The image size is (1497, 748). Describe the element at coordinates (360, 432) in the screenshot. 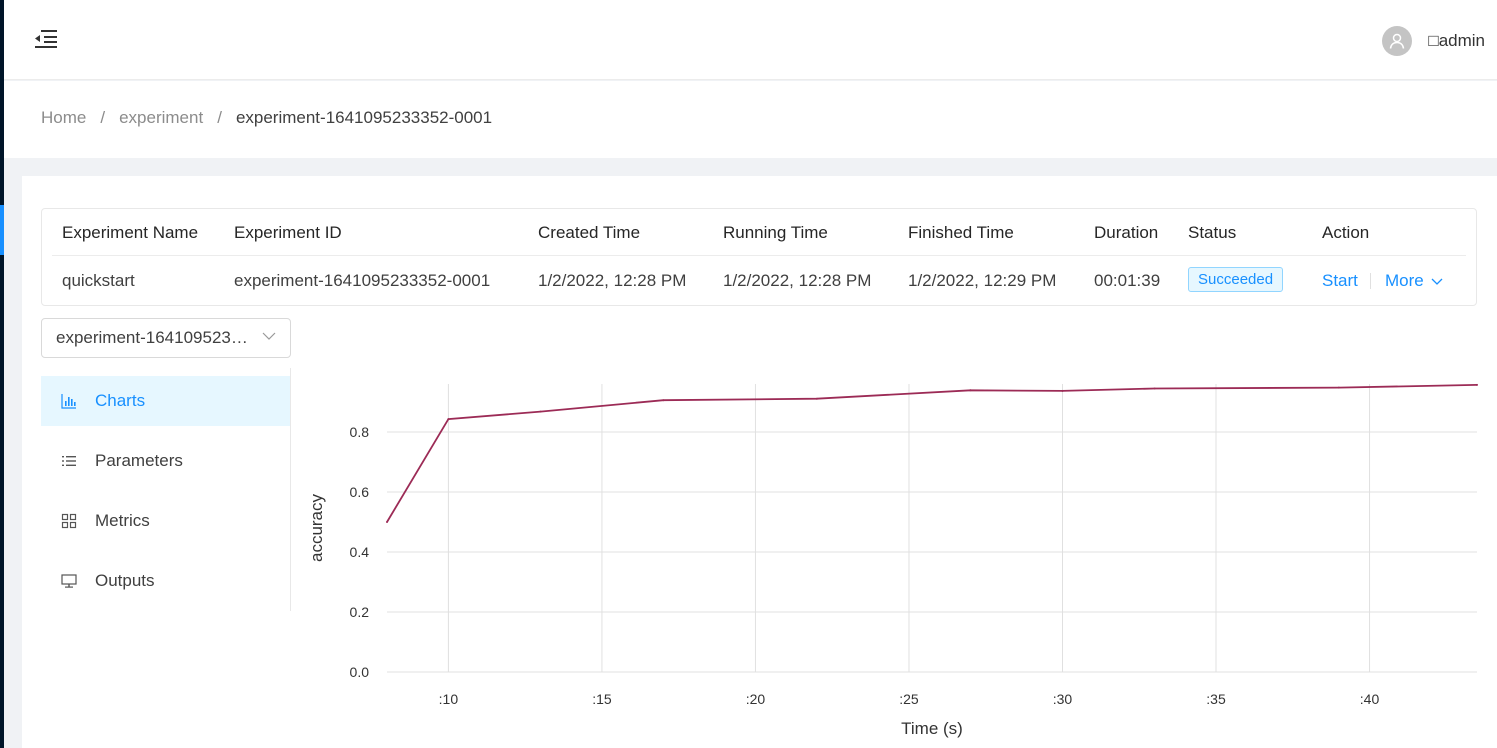

I see `y-tick-label: 0.8` at that location.